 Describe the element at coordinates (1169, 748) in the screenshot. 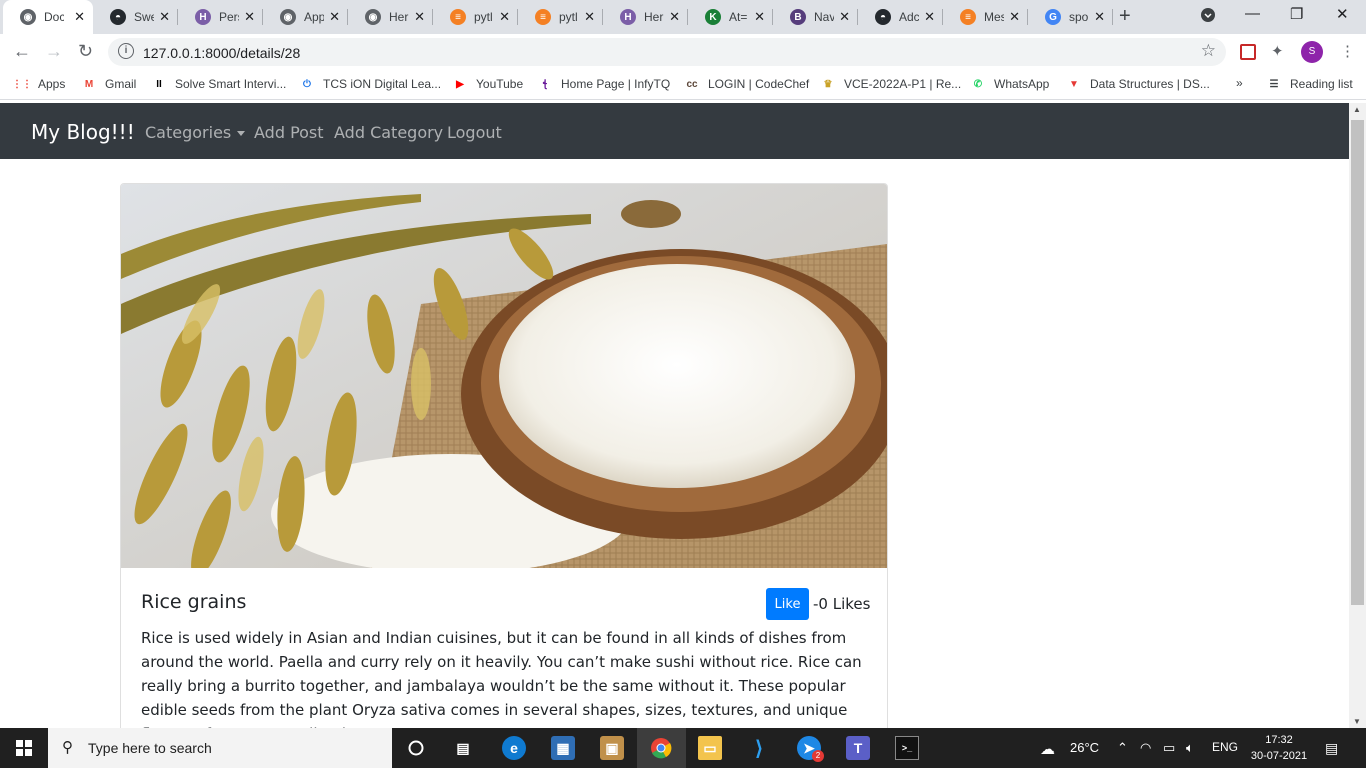

I see `battery-icon: ▭` at that location.